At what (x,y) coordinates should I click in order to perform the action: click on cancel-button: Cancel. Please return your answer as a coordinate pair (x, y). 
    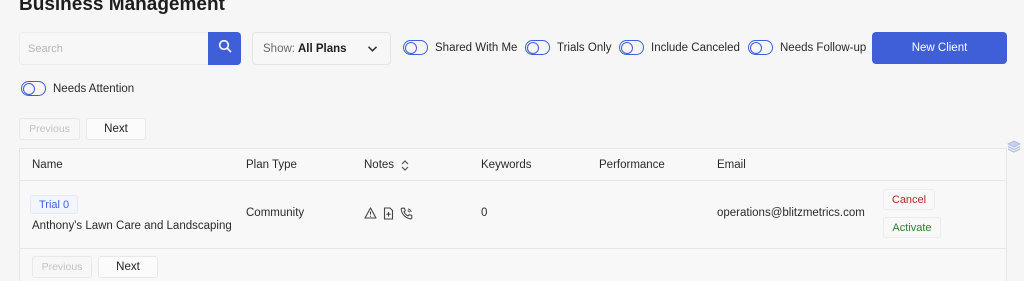
    Looking at the image, I should click on (909, 199).